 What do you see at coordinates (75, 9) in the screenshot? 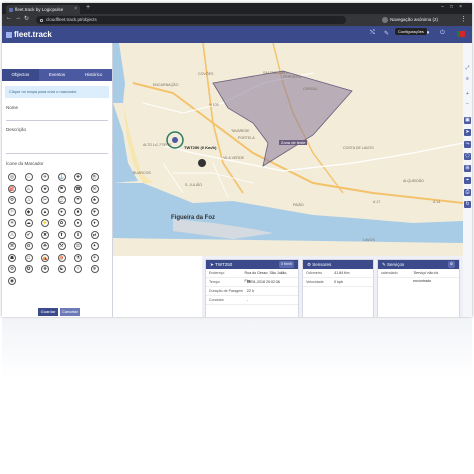
I see `close-tab-icon: ×` at bounding box center [75, 9].